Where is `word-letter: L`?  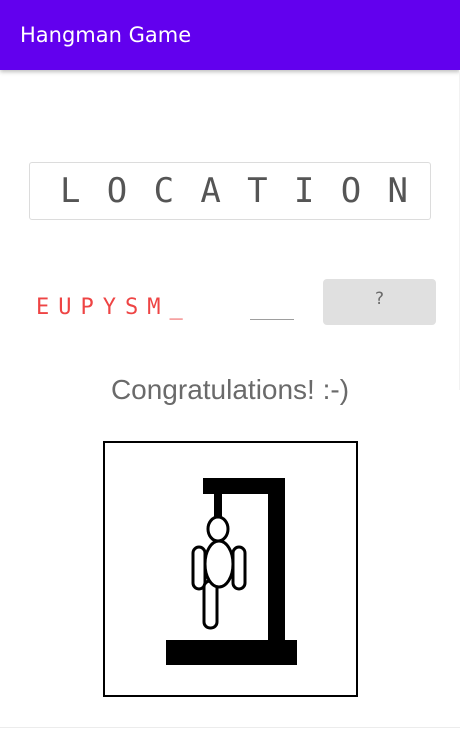
word-letter: L is located at coordinates (70, 191).